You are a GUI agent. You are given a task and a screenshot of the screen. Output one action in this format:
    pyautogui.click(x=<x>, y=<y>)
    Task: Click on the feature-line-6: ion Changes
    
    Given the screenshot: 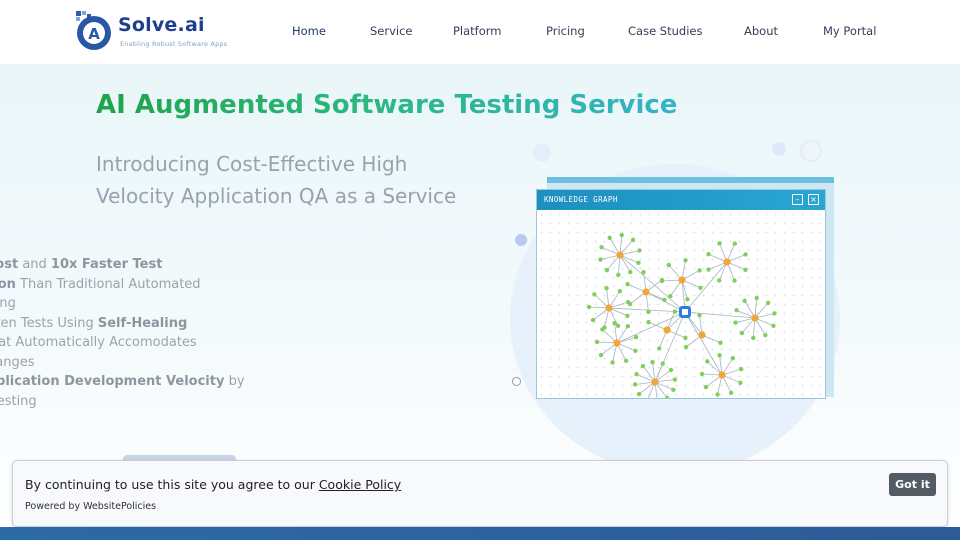 What is the action you would take?
    pyautogui.click(x=17, y=362)
    